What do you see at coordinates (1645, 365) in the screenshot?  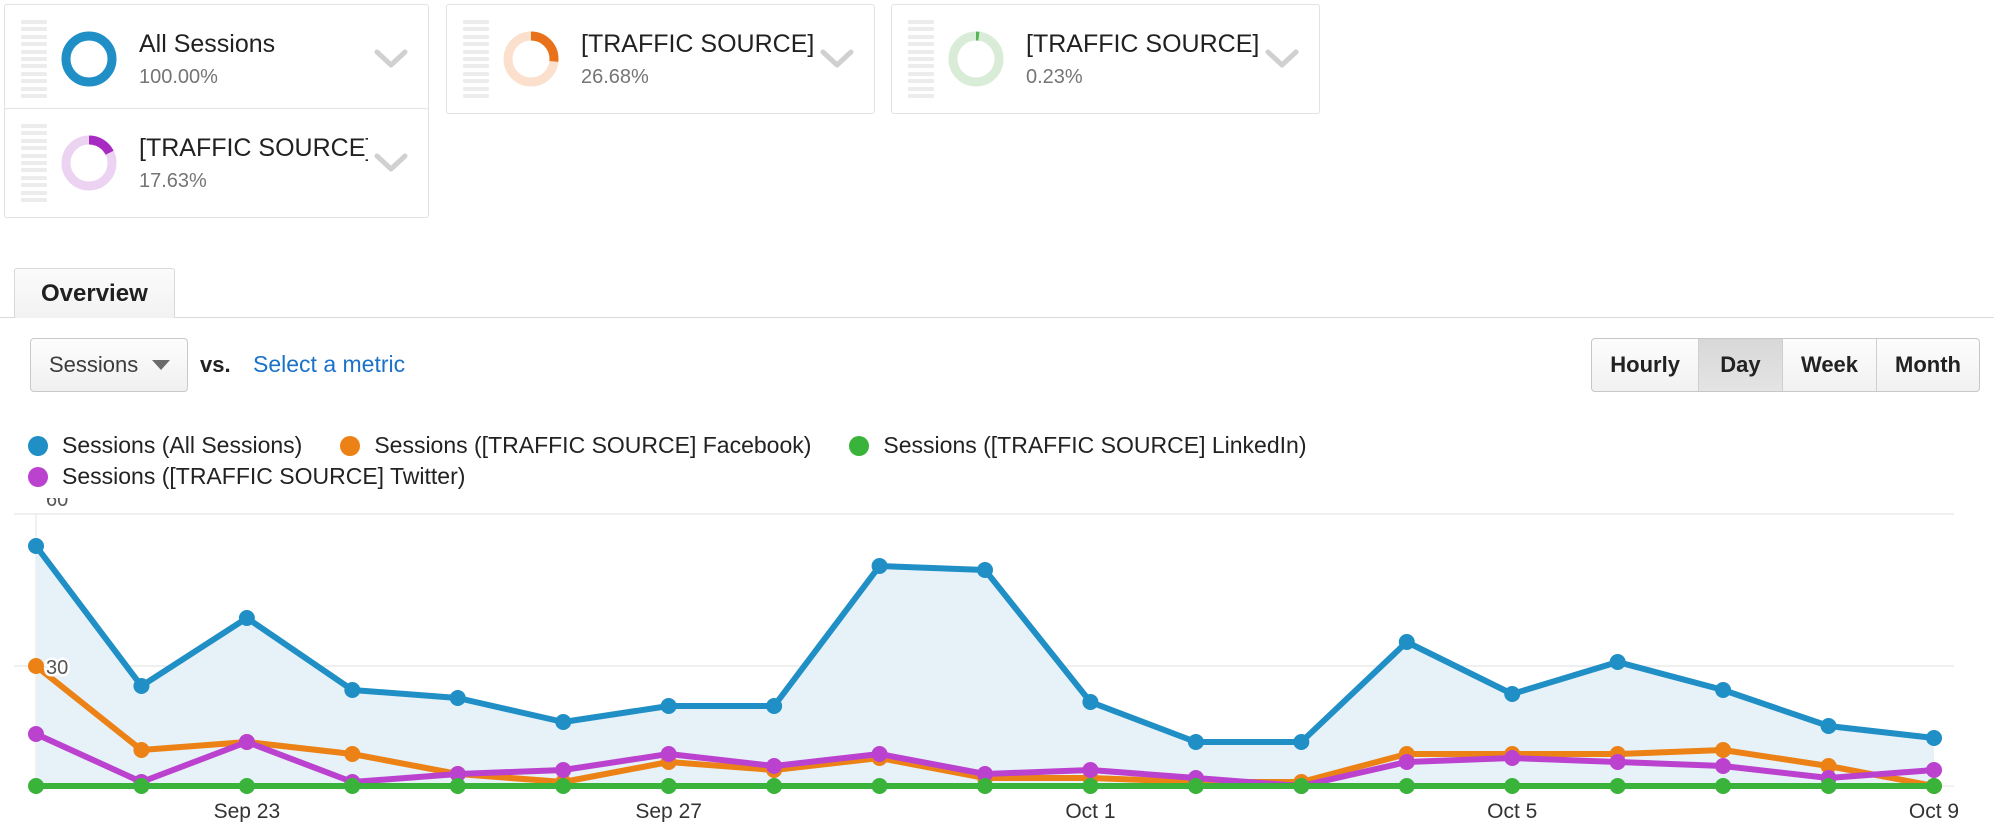 I see `granularity-hourly-button: Hourly` at bounding box center [1645, 365].